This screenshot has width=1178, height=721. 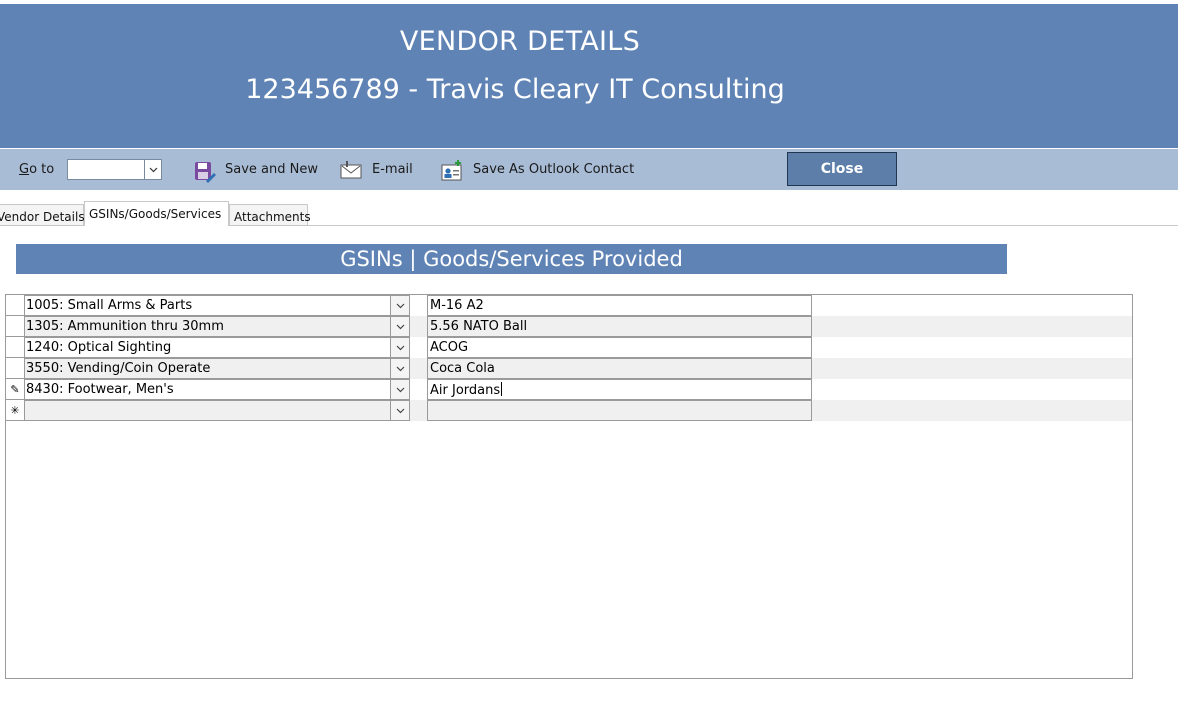 I want to click on new-record-icon: ✳, so click(x=15, y=410).